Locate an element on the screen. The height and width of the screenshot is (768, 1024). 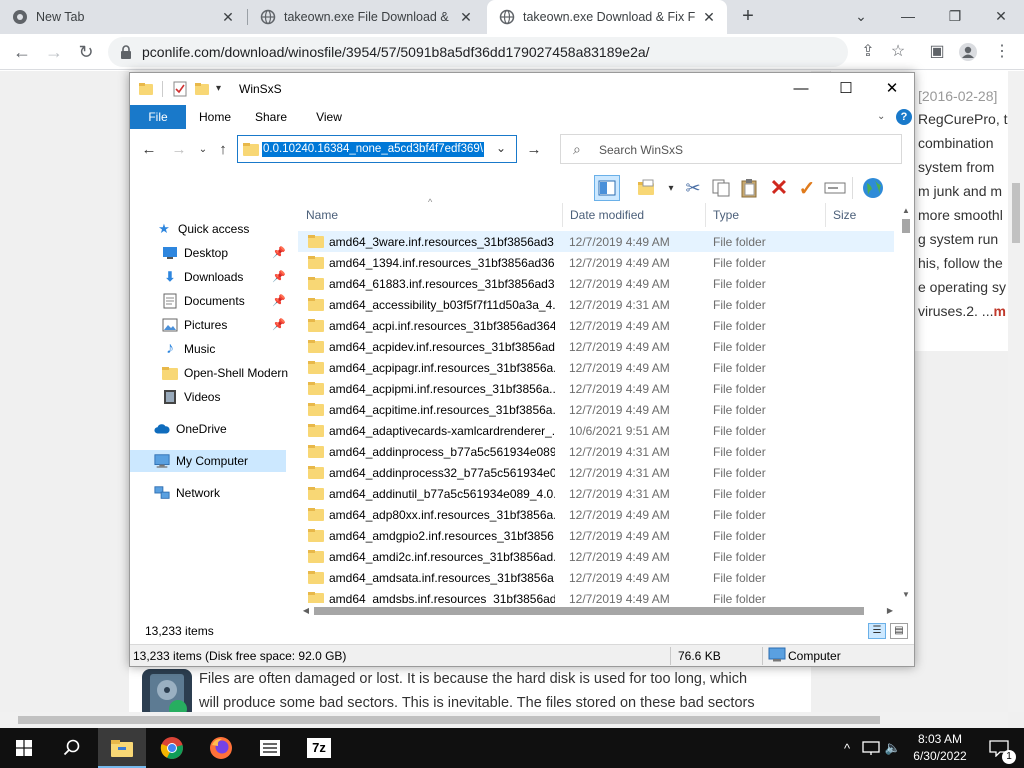
start-icon is located at coordinates (24, 748).